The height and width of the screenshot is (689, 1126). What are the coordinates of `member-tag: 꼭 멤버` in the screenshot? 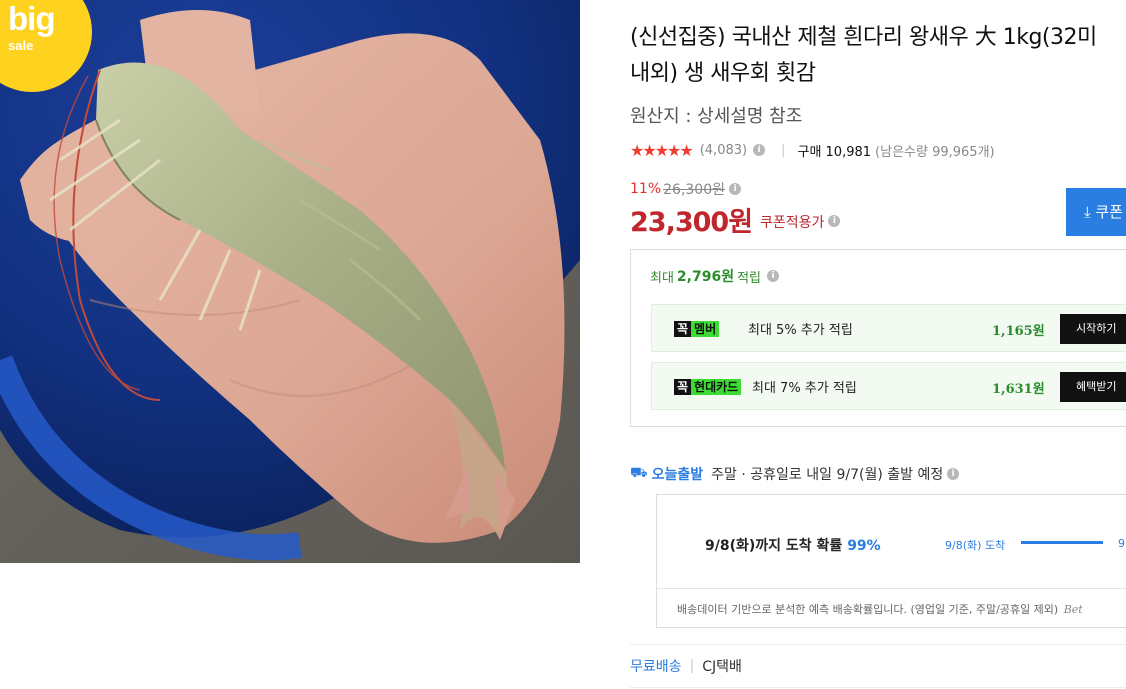 It's located at (697, 329).